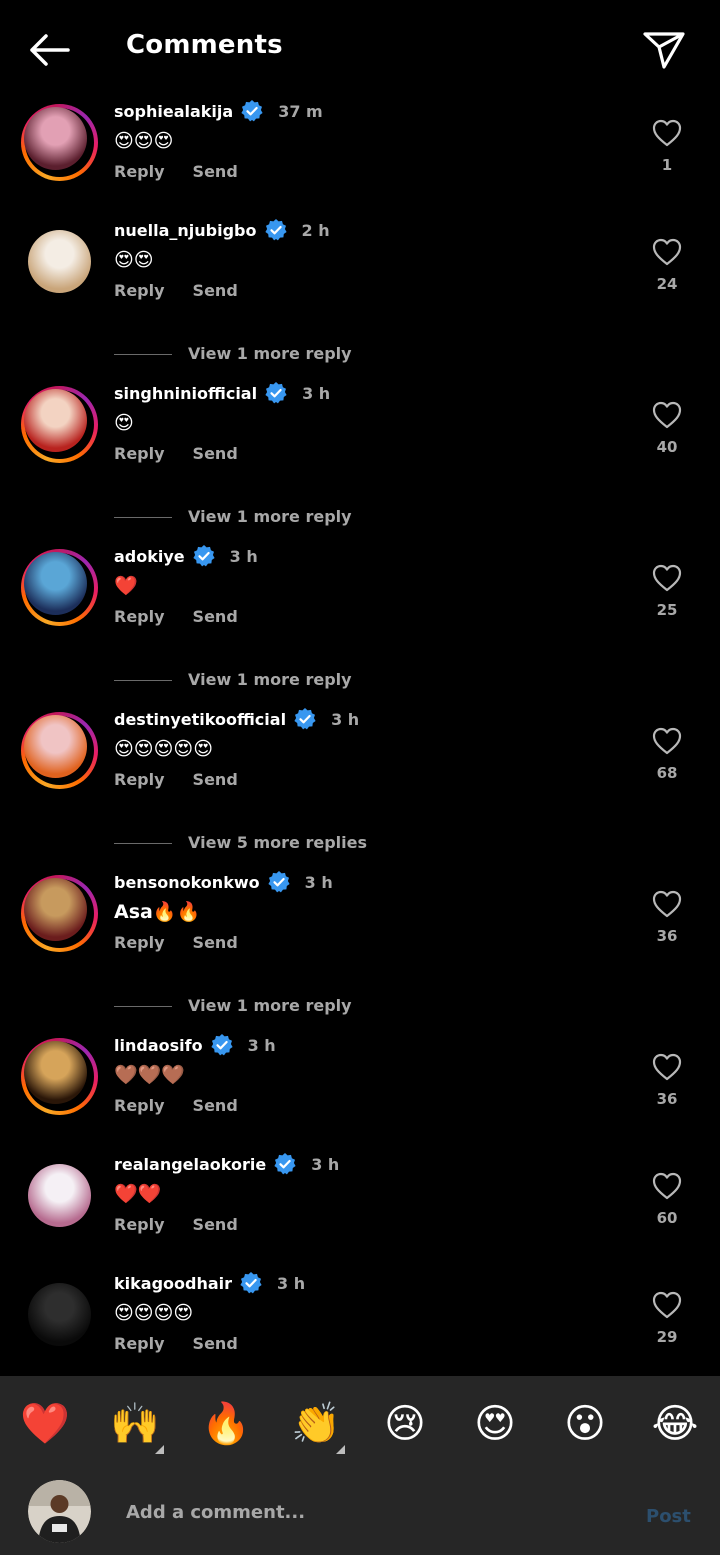  What do you see at coordinates (291, 1283) in the screenshot?
I see `comment-time: 3 h` at bounding box center [291, 1283].